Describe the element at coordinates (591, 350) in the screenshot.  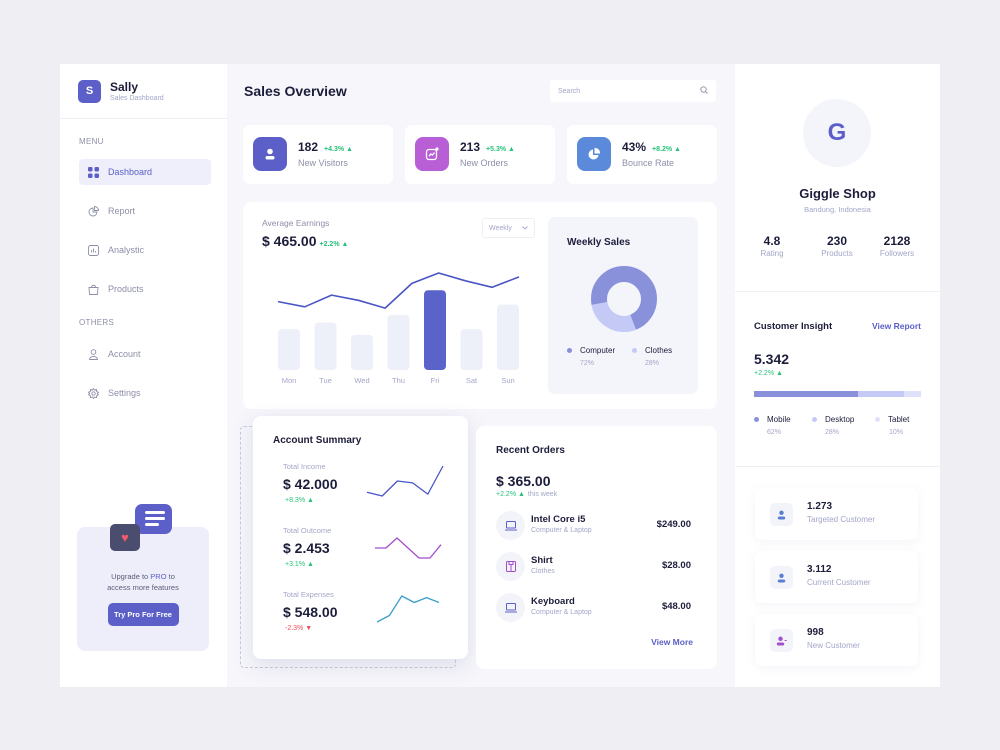
I see `legend-computer: Computer` at that location.